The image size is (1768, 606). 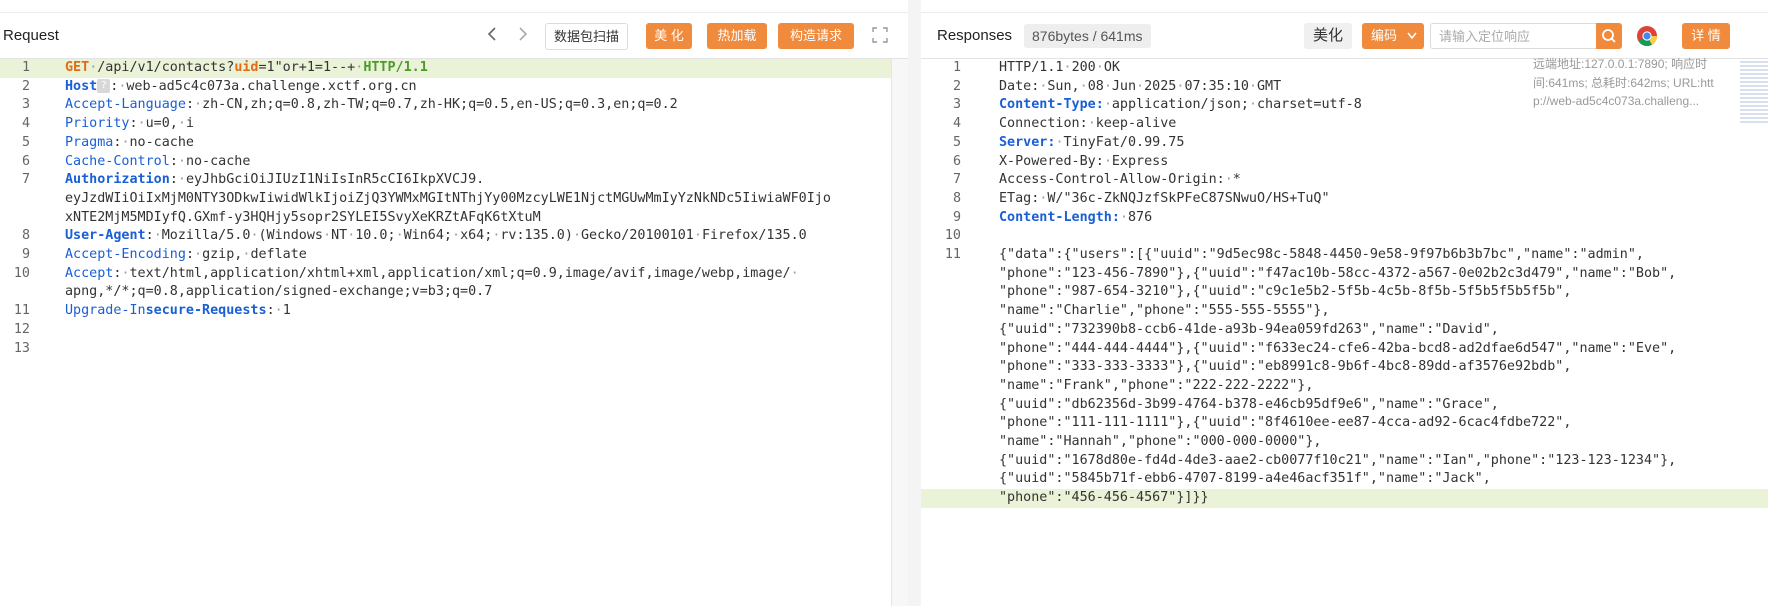 I want to click on response-header: Responses 876bytes / 641ms 美化 编码 详 情, so click(x=1344, y=36).